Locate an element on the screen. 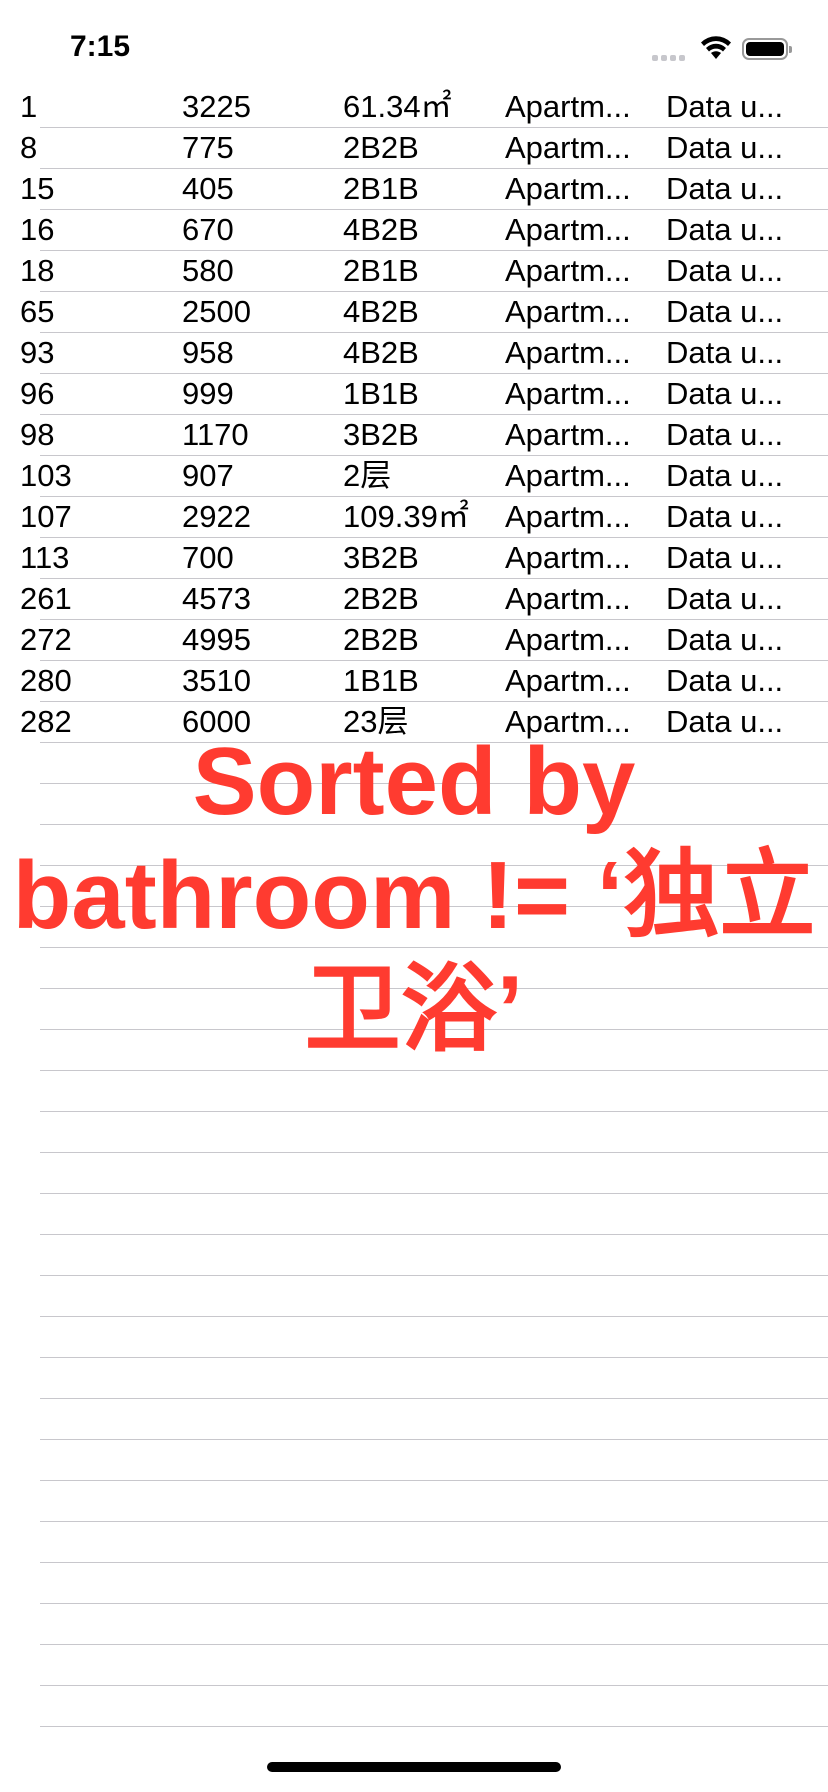 The width and height of the screenshot is (828, 1792). battery-icon is located at coordinates (767, 49).